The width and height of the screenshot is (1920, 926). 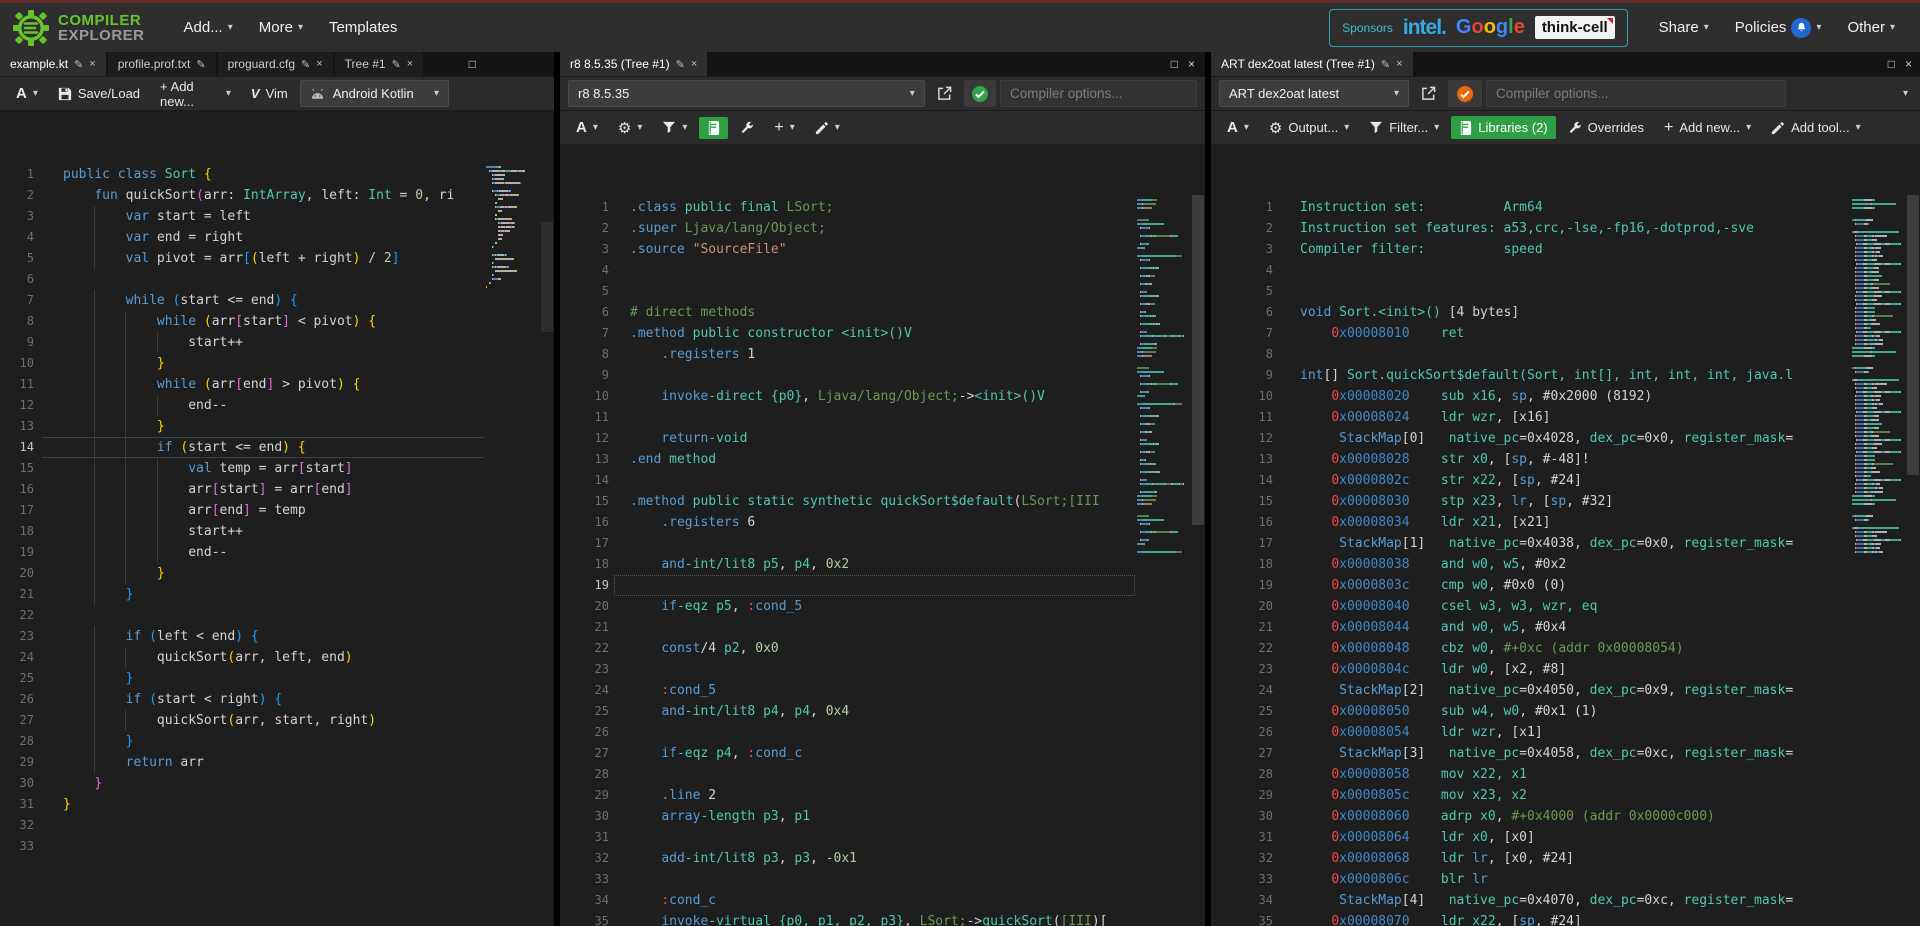 I want to click on code-line: 0x0000805c mov x23, x2, so click(x=1429, y=795).